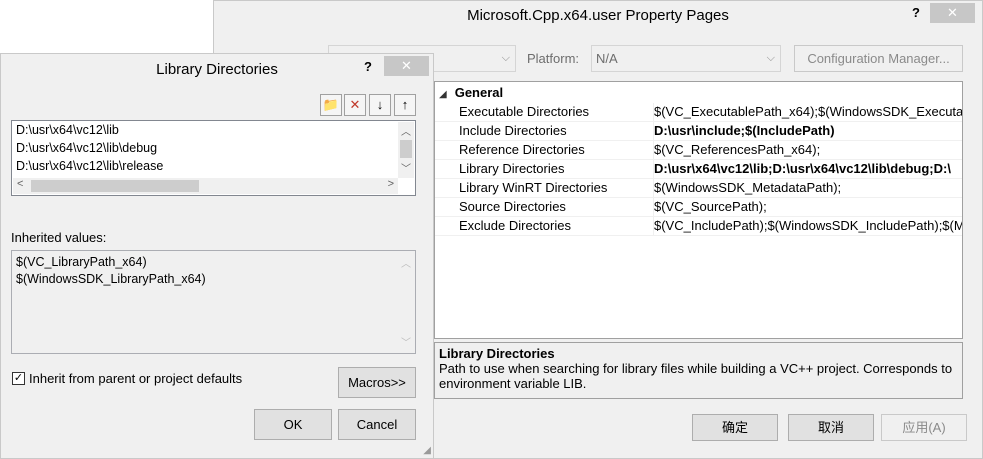  Describe the element at coordinates (205, 186) in the screenshot. I see `horizontal-scrollbar: < >` at that location.